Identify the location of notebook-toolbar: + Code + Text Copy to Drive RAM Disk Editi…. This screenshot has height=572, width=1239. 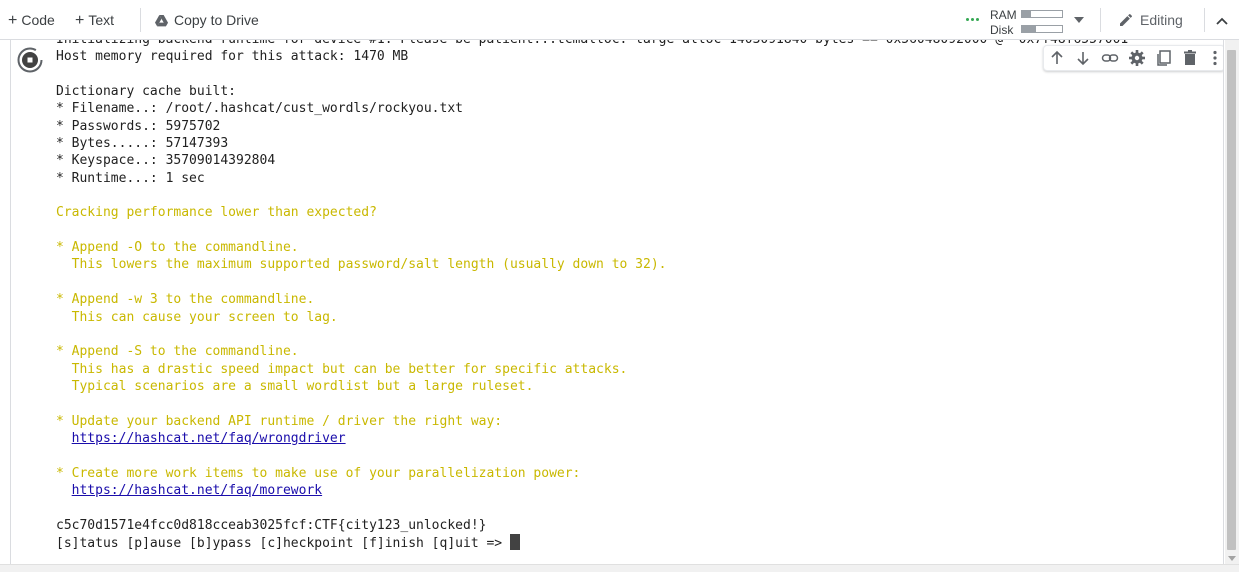
(619, 20).